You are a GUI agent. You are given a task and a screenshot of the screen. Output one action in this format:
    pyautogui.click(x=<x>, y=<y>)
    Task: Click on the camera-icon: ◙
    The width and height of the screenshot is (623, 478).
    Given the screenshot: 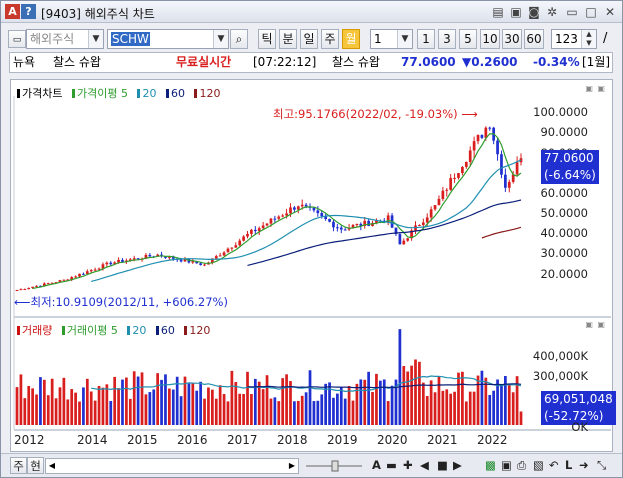 What is the action you would take?
    pyautogui.click(x=534, y=12)
    